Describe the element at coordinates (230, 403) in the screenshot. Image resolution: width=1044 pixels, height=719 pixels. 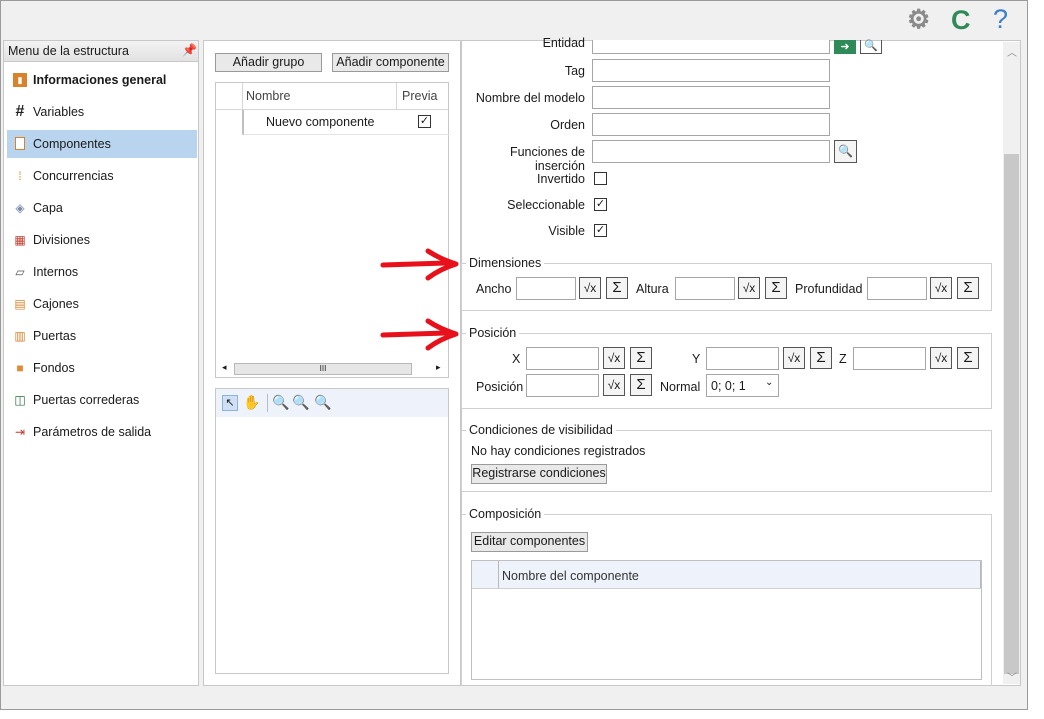
I see `select-pointer-icon: ↖` at that location.